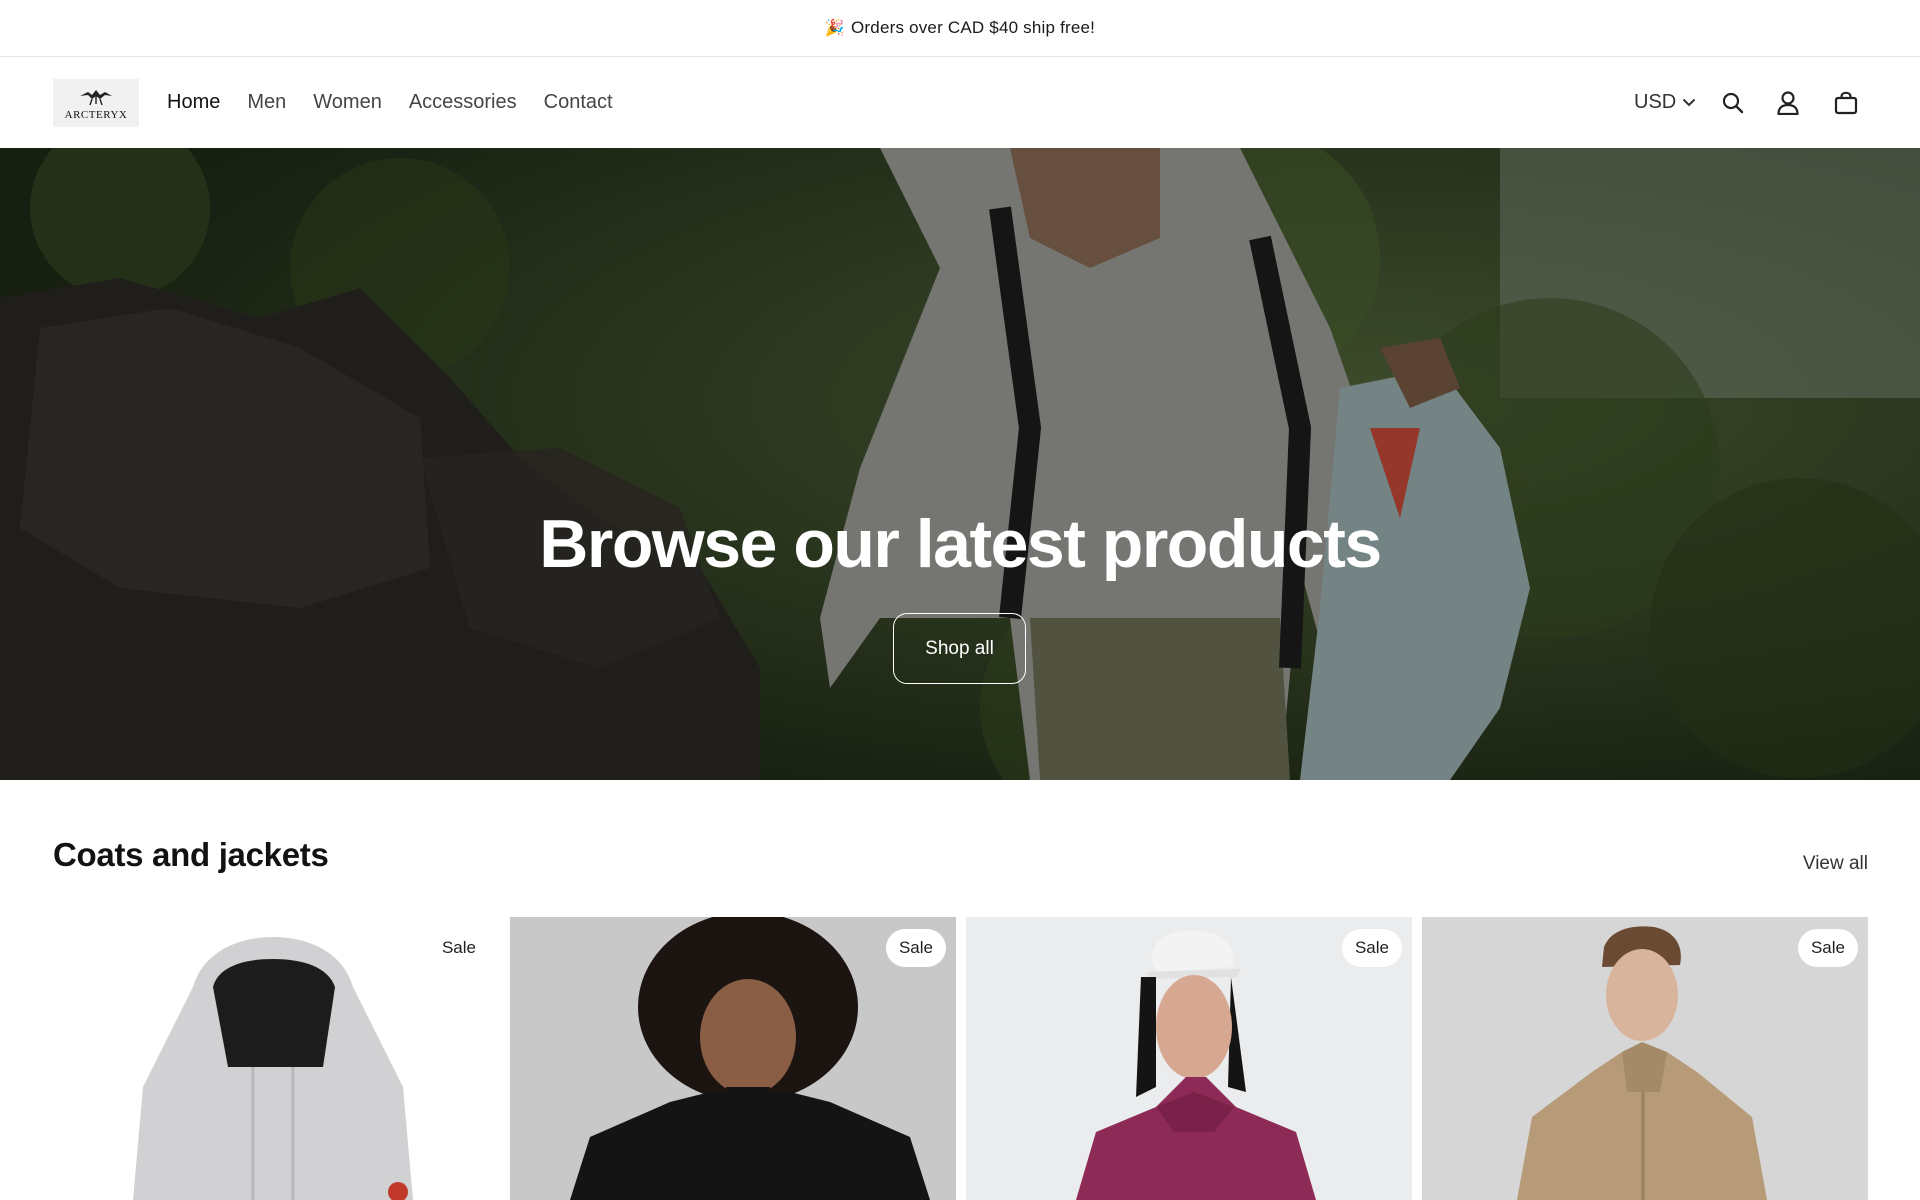  Describe the element at coordinates (96, 97) in the screenshot. I see `arcteryx-bird-icon` at that location.